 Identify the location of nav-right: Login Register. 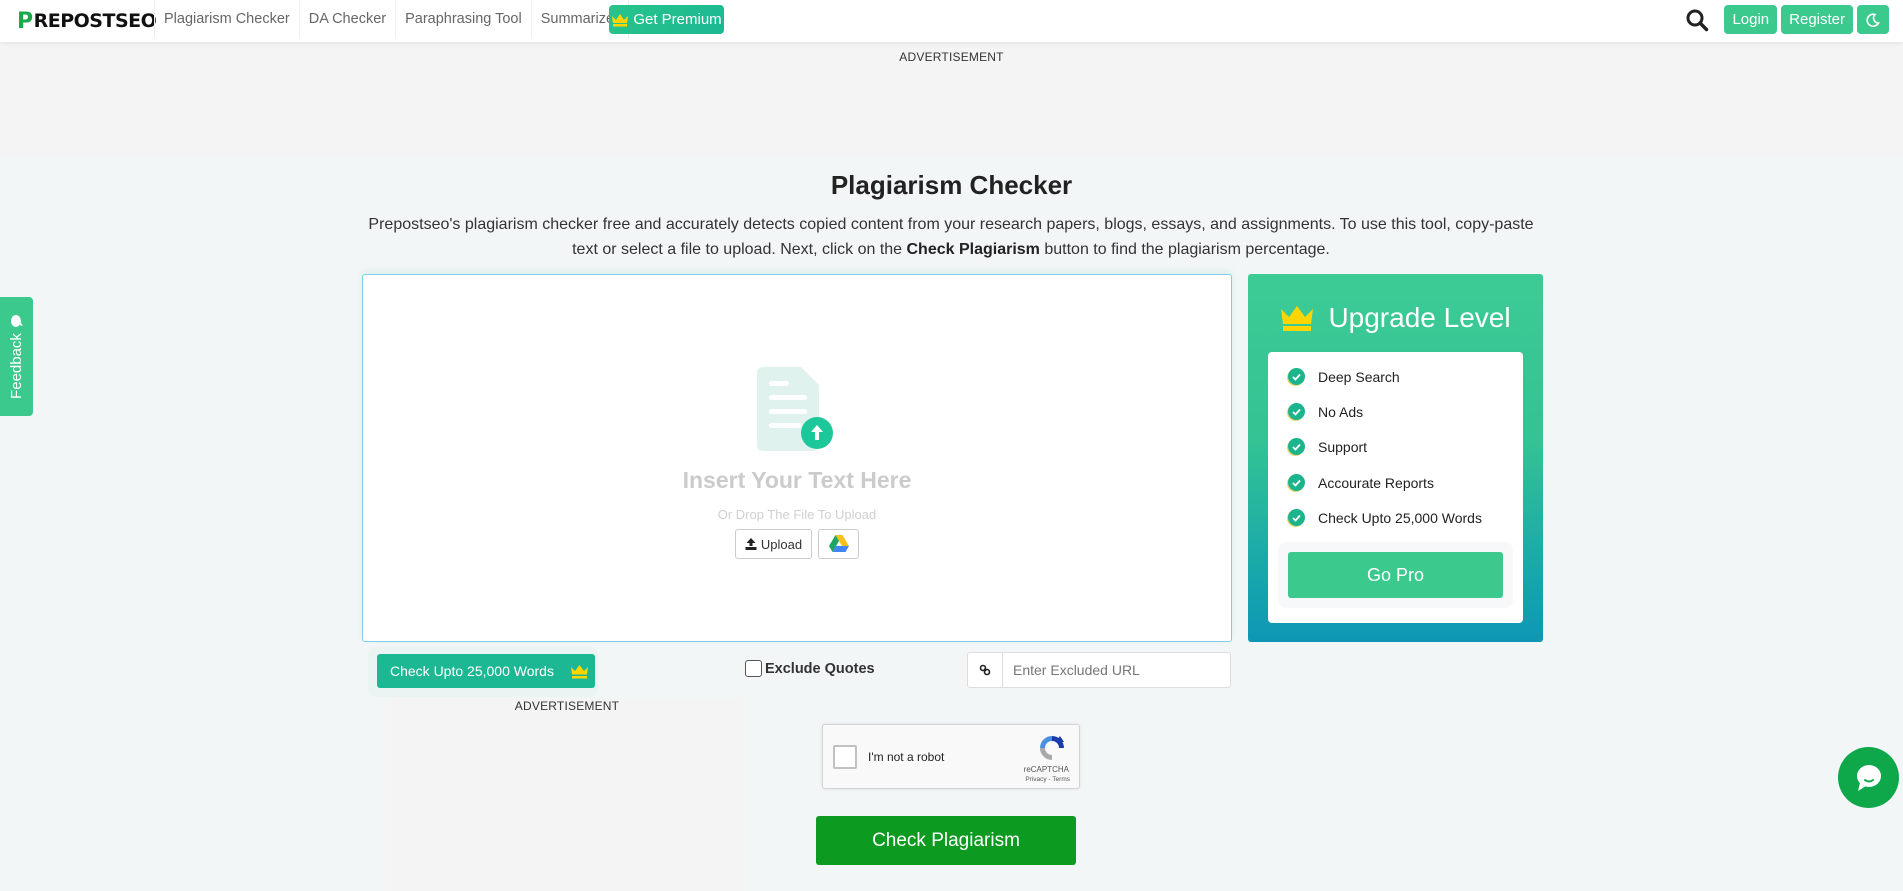
(1785, 19).